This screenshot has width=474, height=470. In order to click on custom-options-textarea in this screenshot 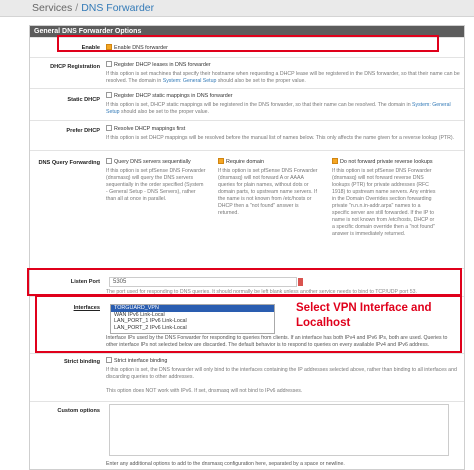, I will do `click(279, 430)`.